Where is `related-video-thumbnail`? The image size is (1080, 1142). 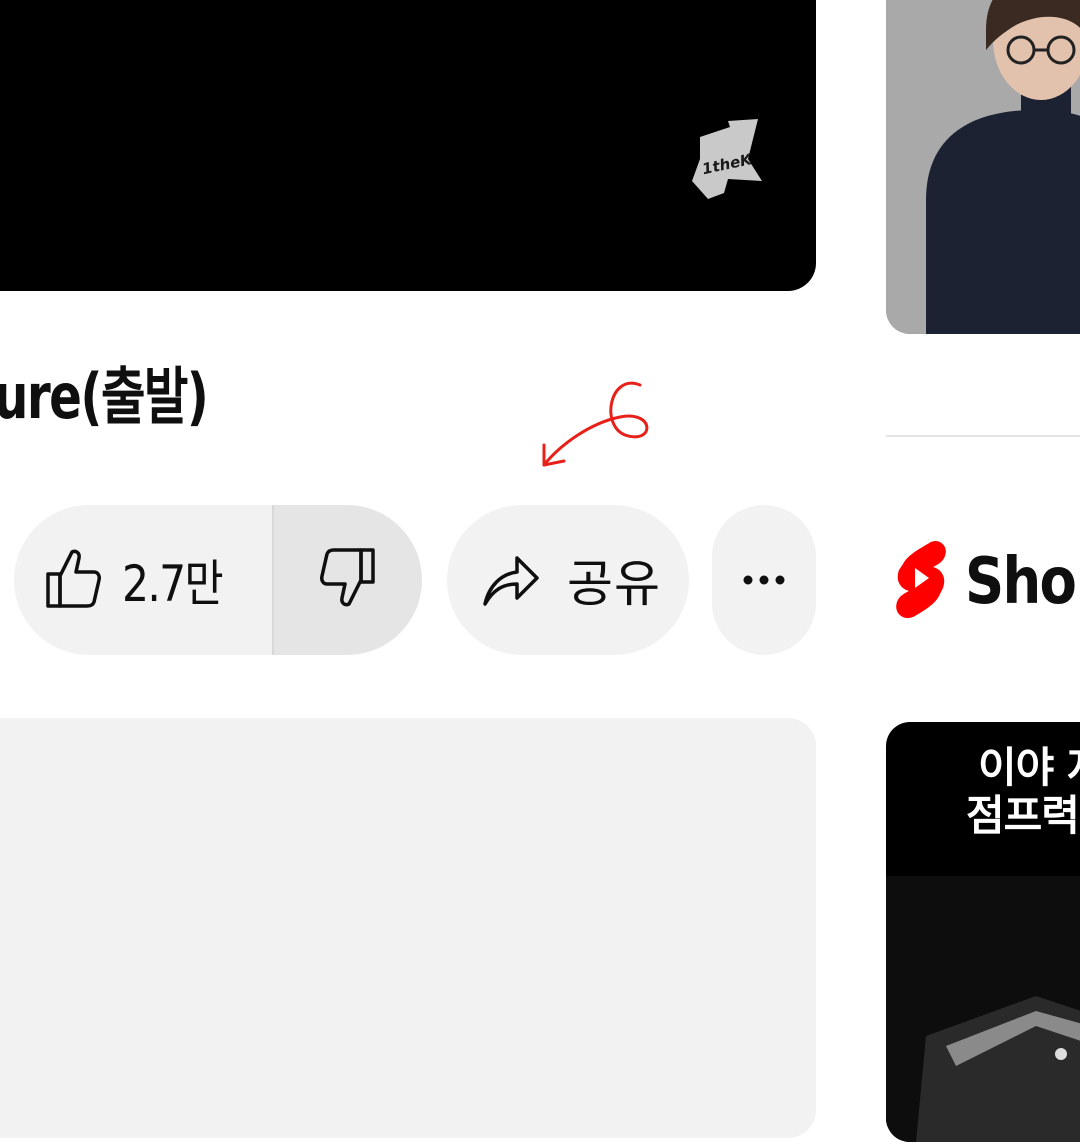
related-video-thumbnail is located at coordinates (983, 167).